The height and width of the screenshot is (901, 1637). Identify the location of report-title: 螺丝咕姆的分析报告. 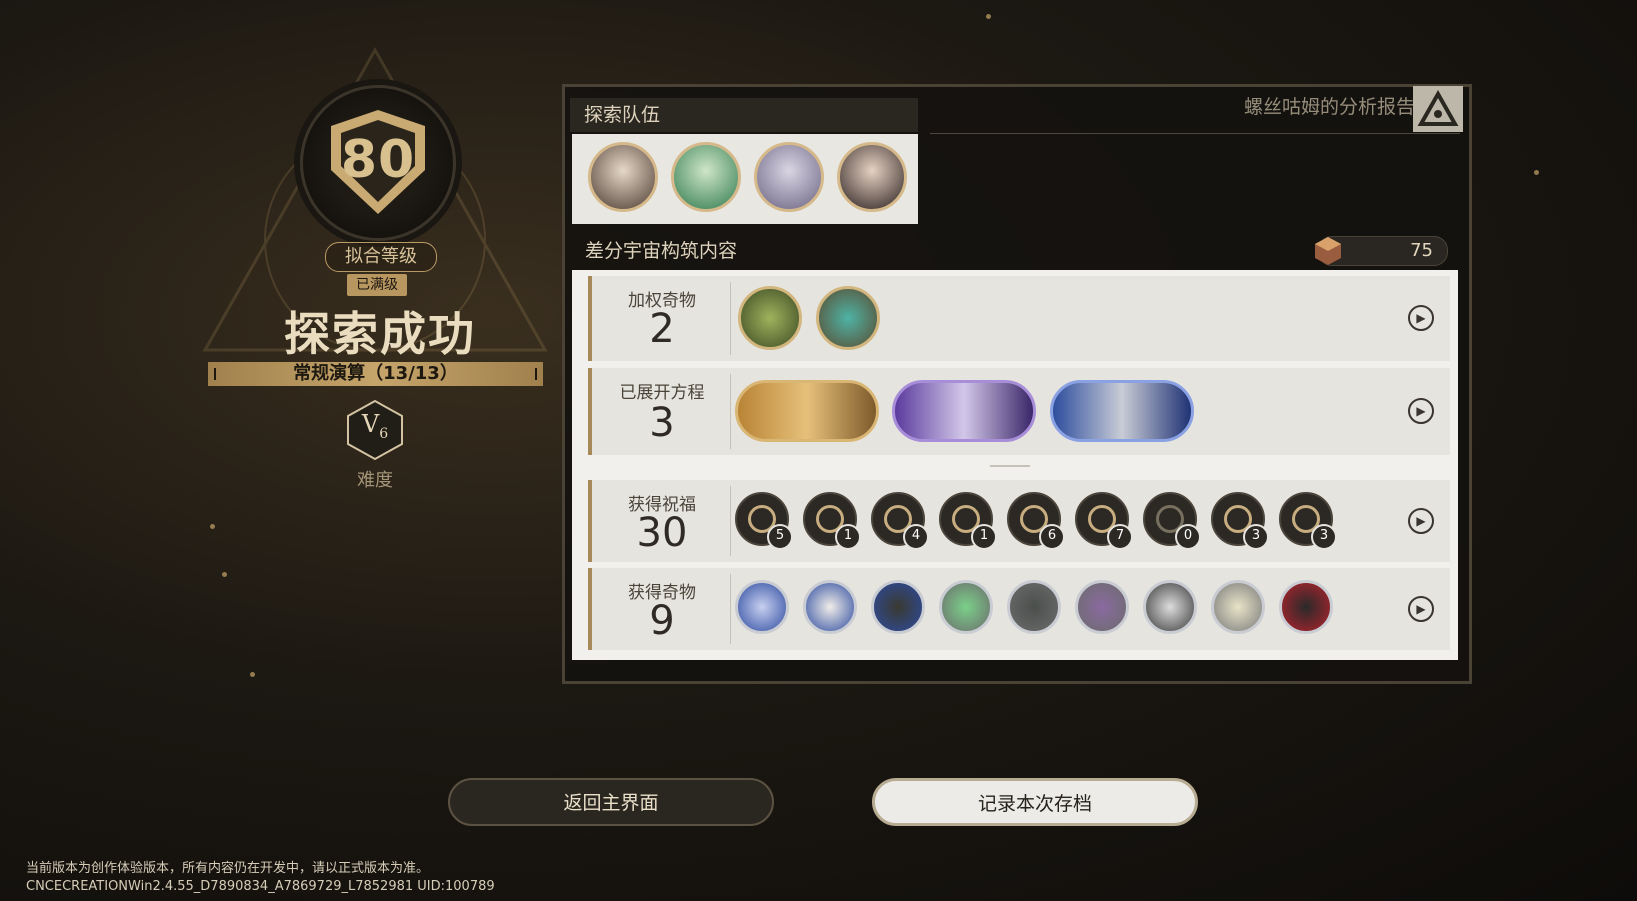
(1329, 107).